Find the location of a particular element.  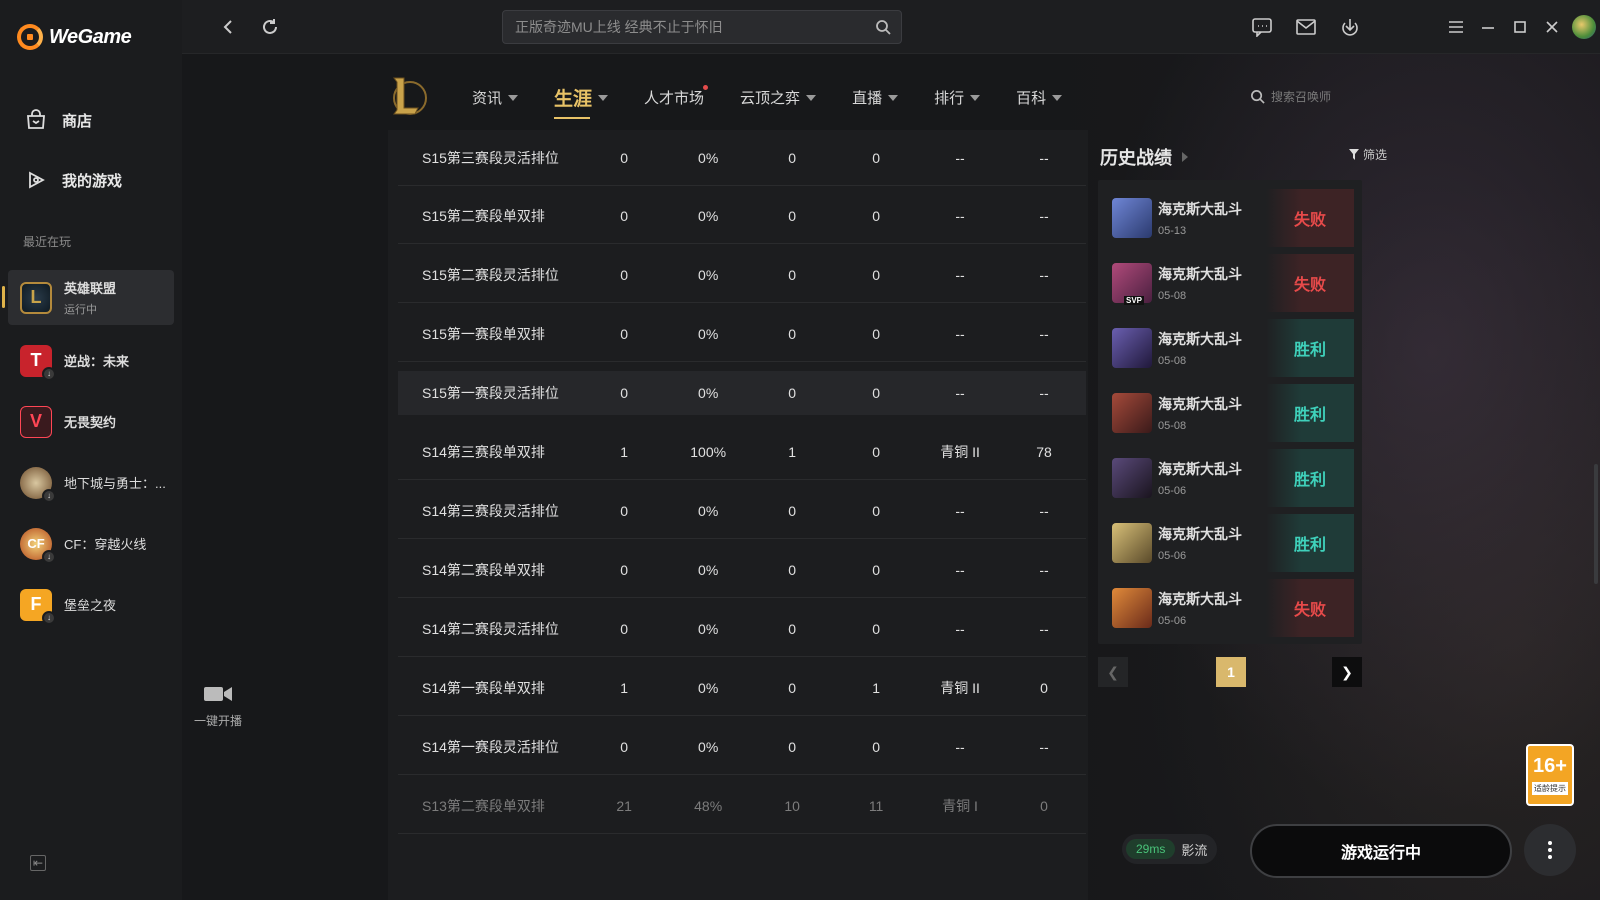

minimize-icon is located at coordinates (1488, 28).